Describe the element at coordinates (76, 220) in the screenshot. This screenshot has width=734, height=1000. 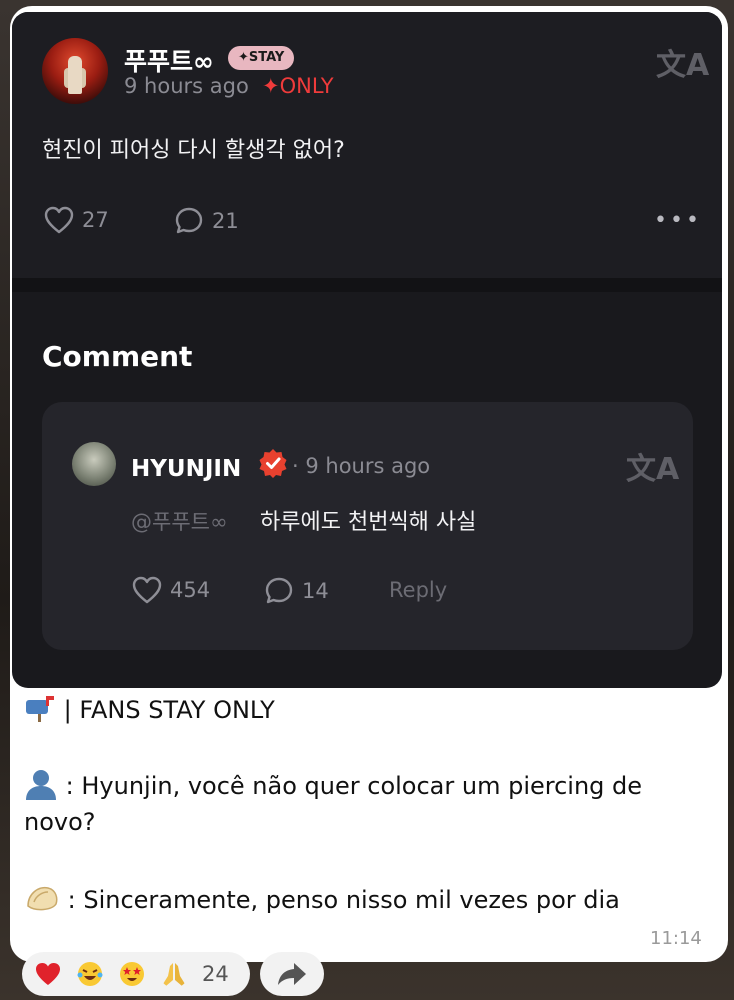
I see `post-like-button: 27` at that location.